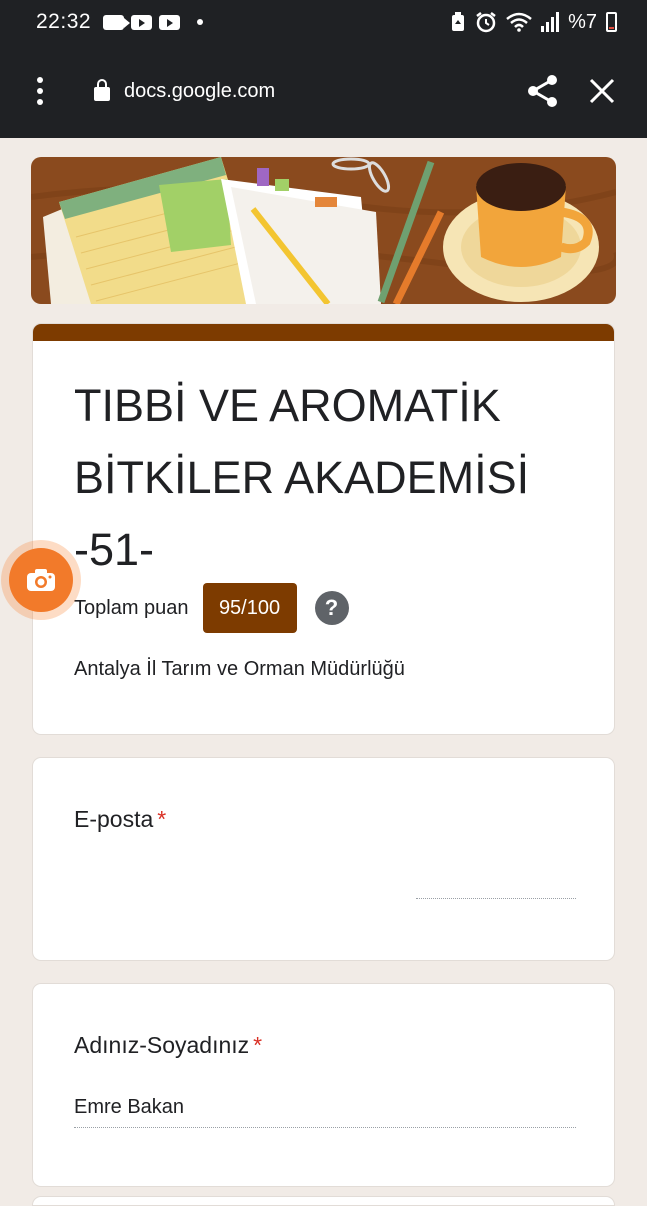 The width and height of the screenshot is (647, 1206). Describe the element at coordinates (153, 22) in the screenshot. I see `notification-icons` at that location.